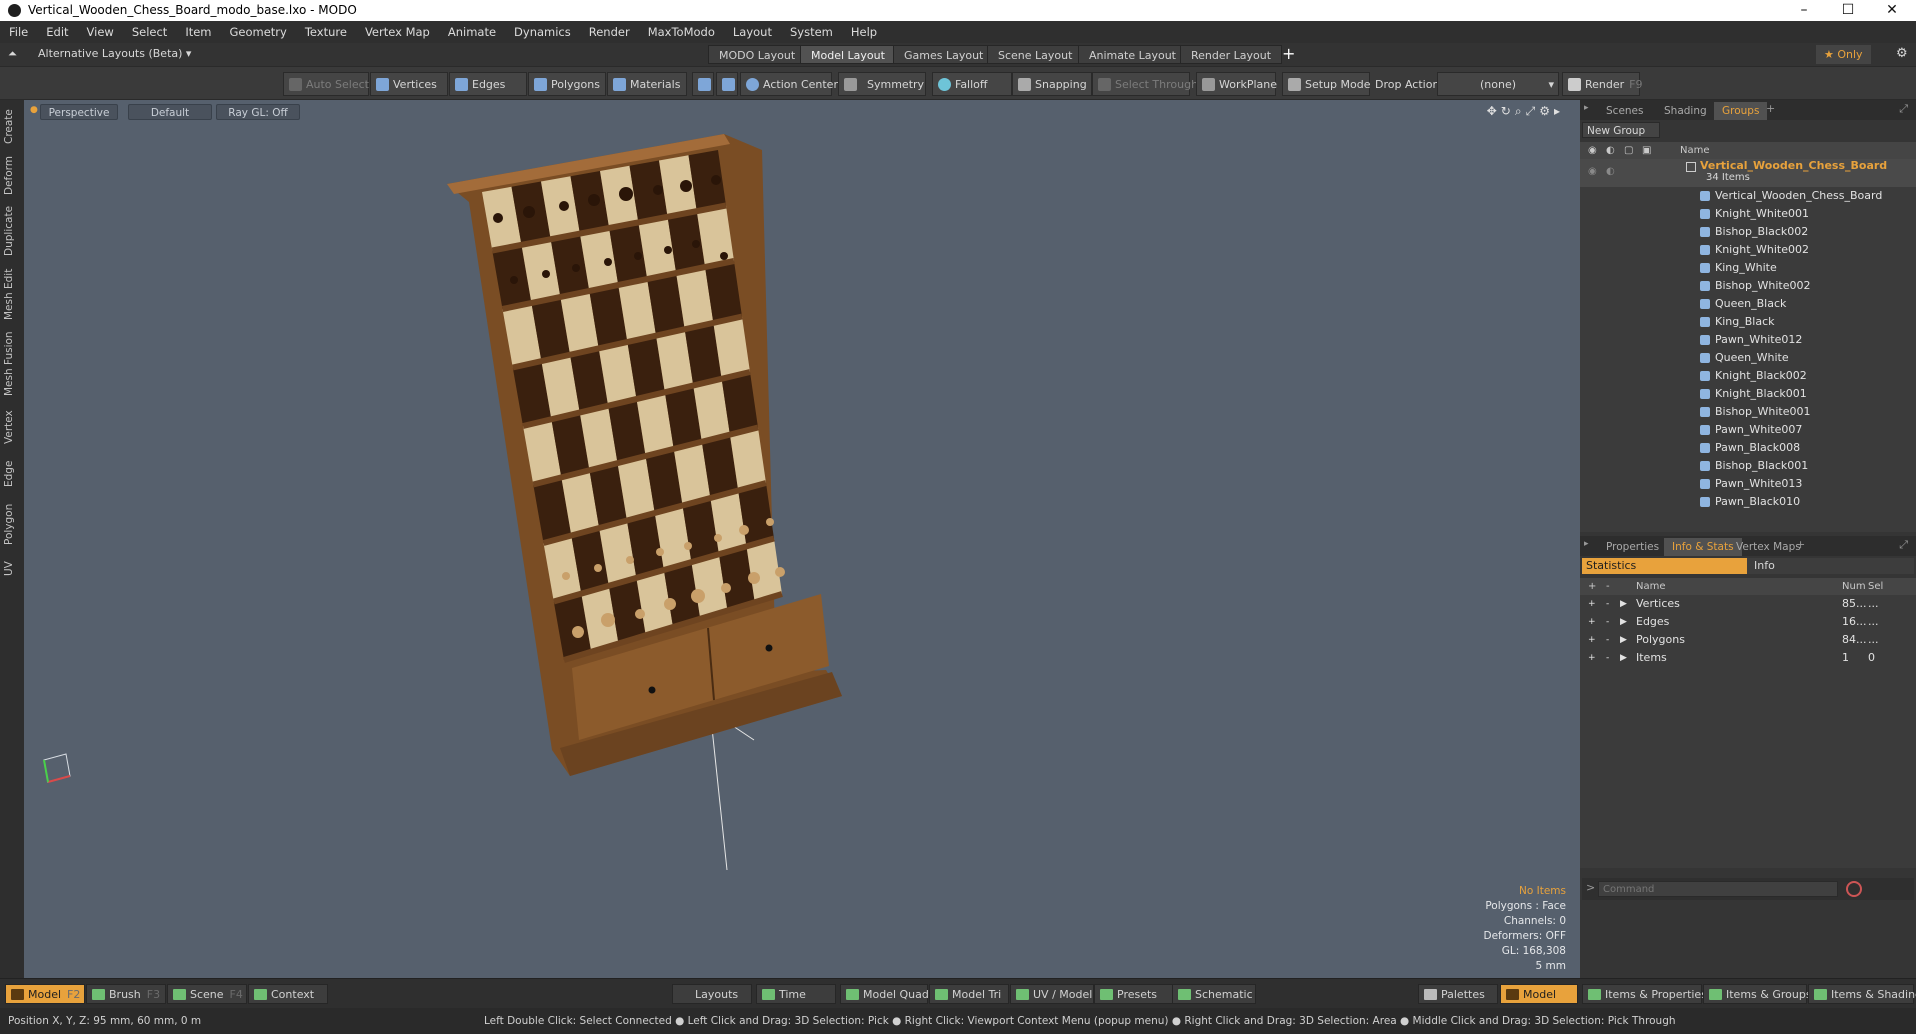  I want to click on group-list-item: Bishop_Black001, so click(1748, 466).